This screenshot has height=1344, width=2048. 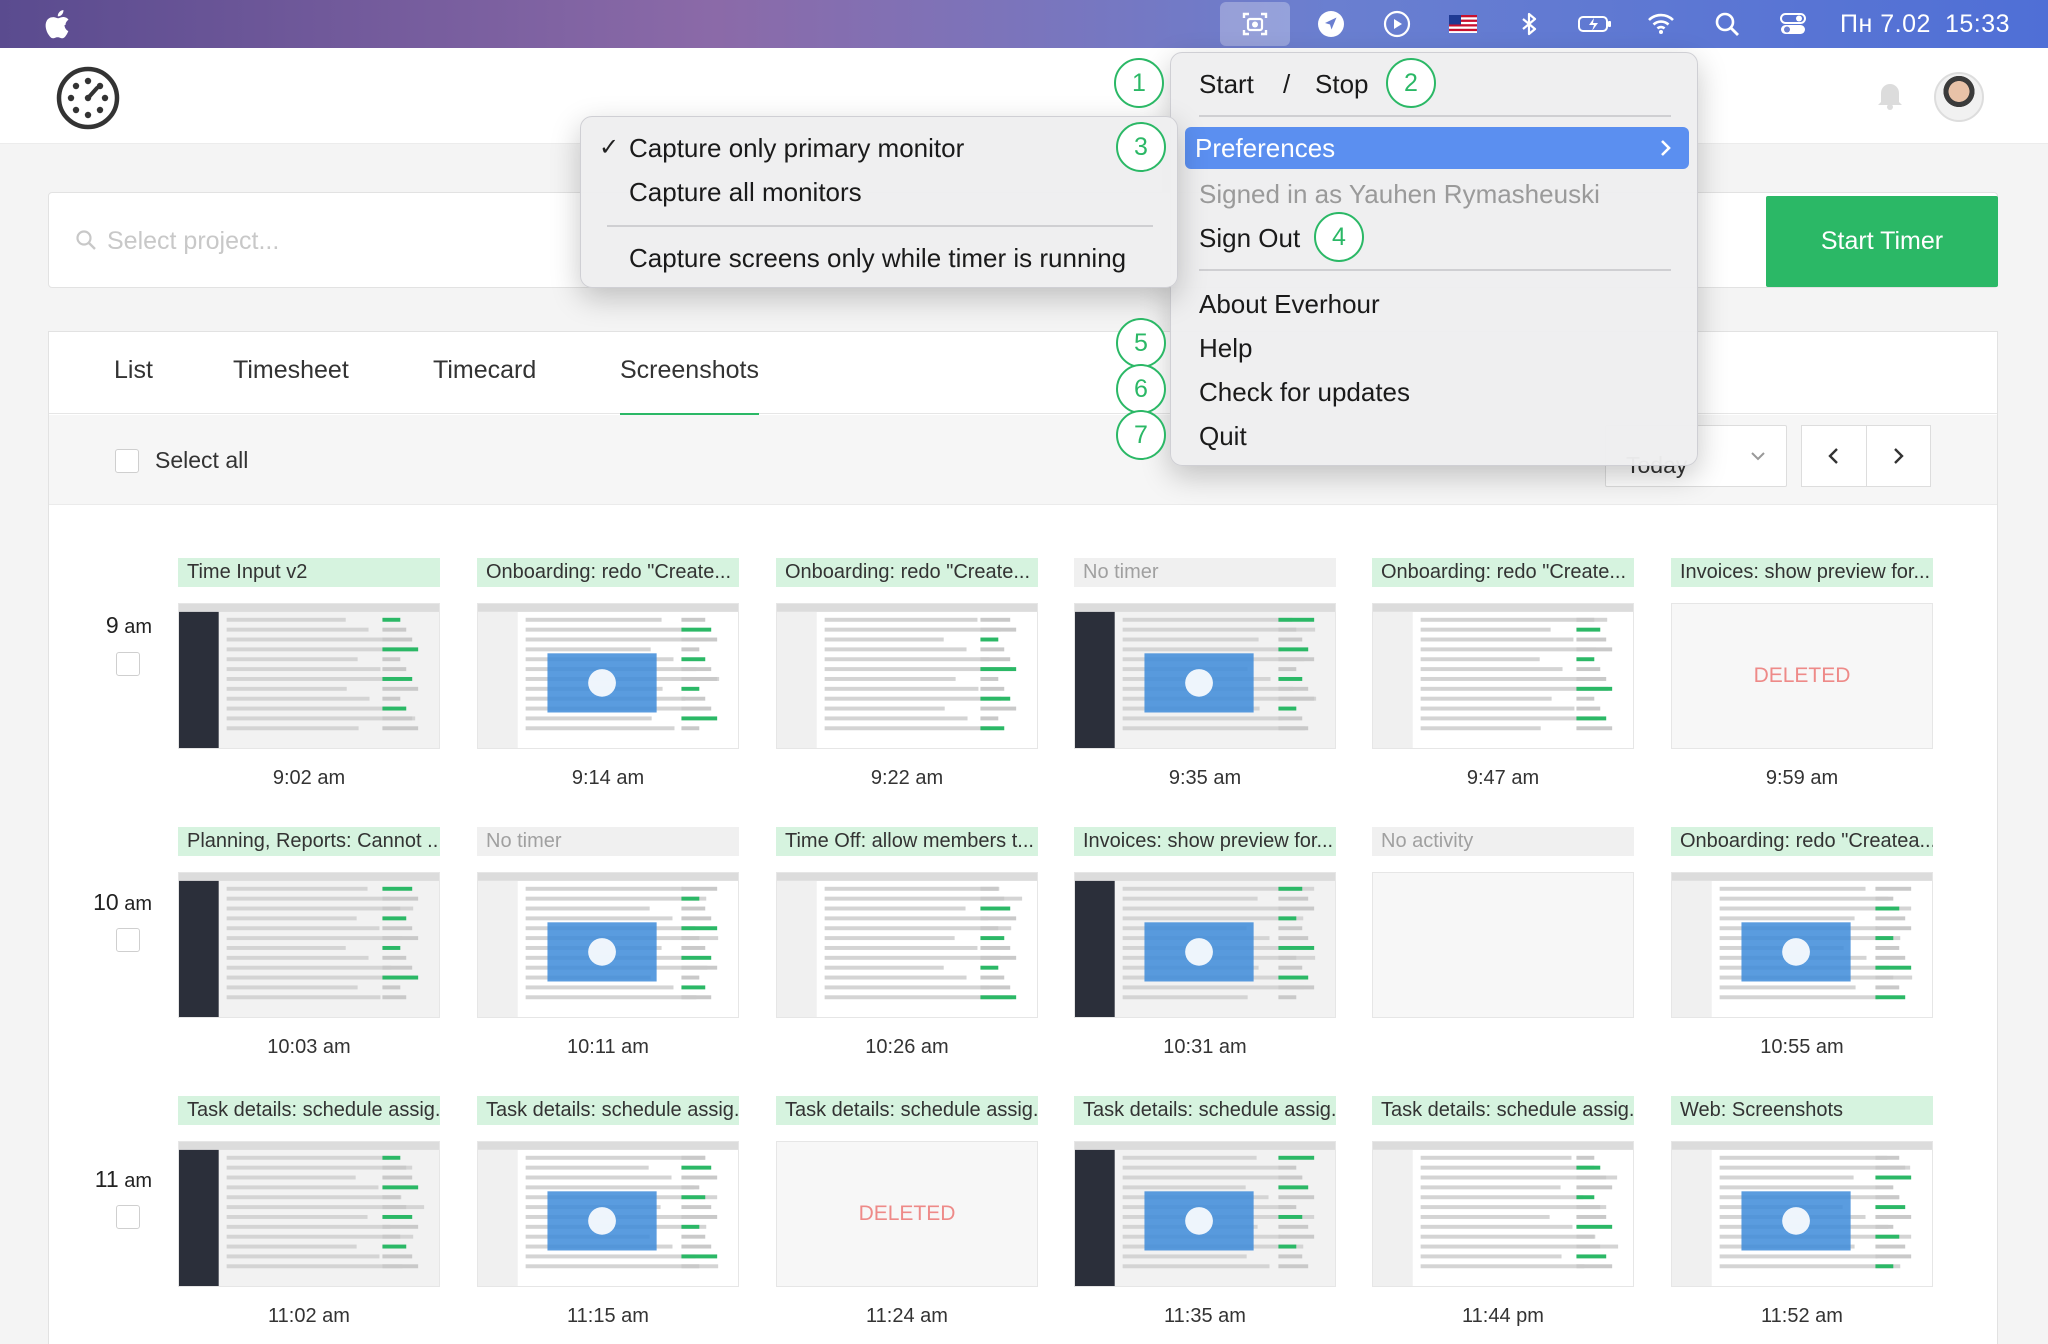 I want to click on screenshot-time: 11:24 am, so click(x=907, y=1316).